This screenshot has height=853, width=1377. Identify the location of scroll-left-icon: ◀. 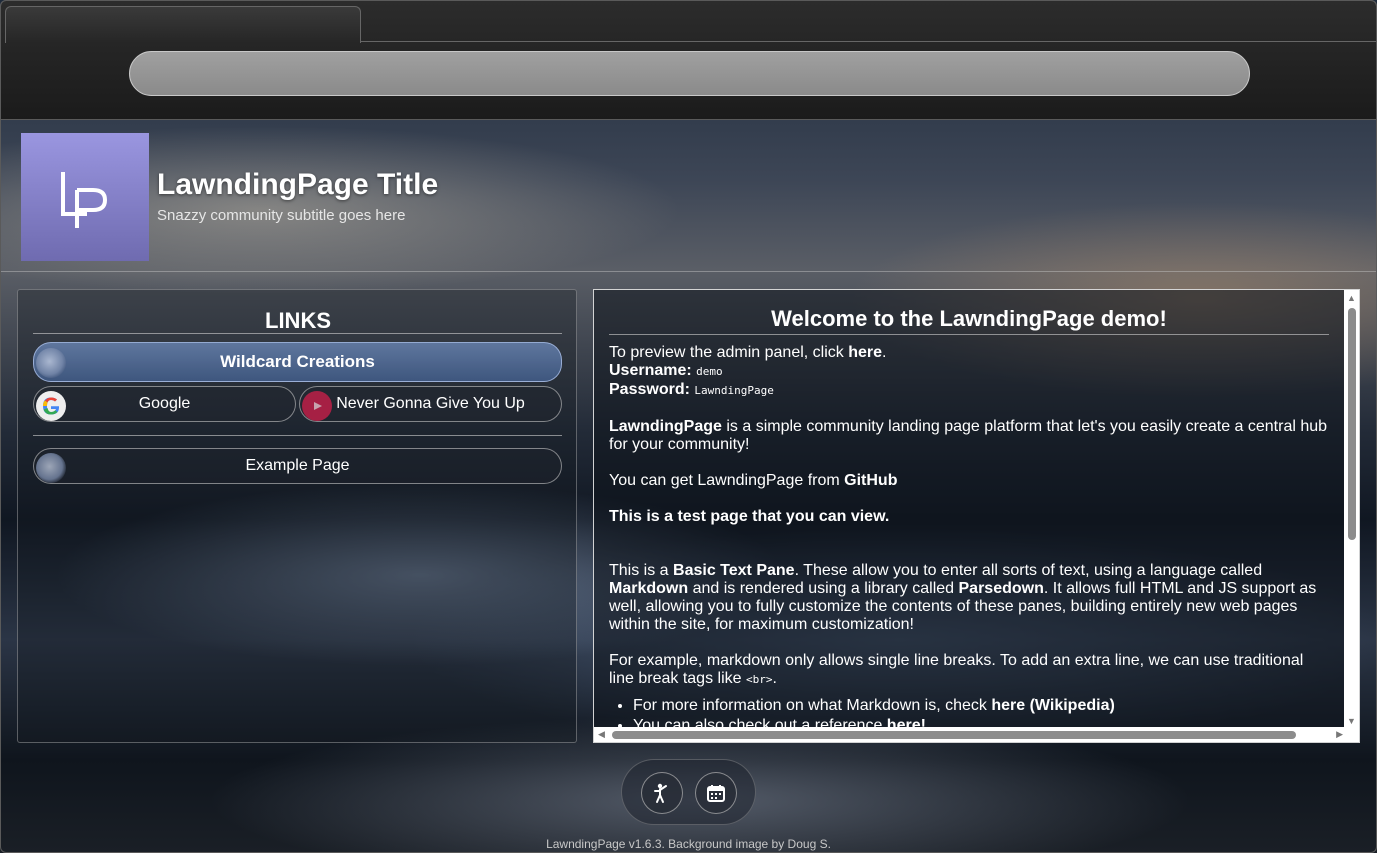
(601, 734).